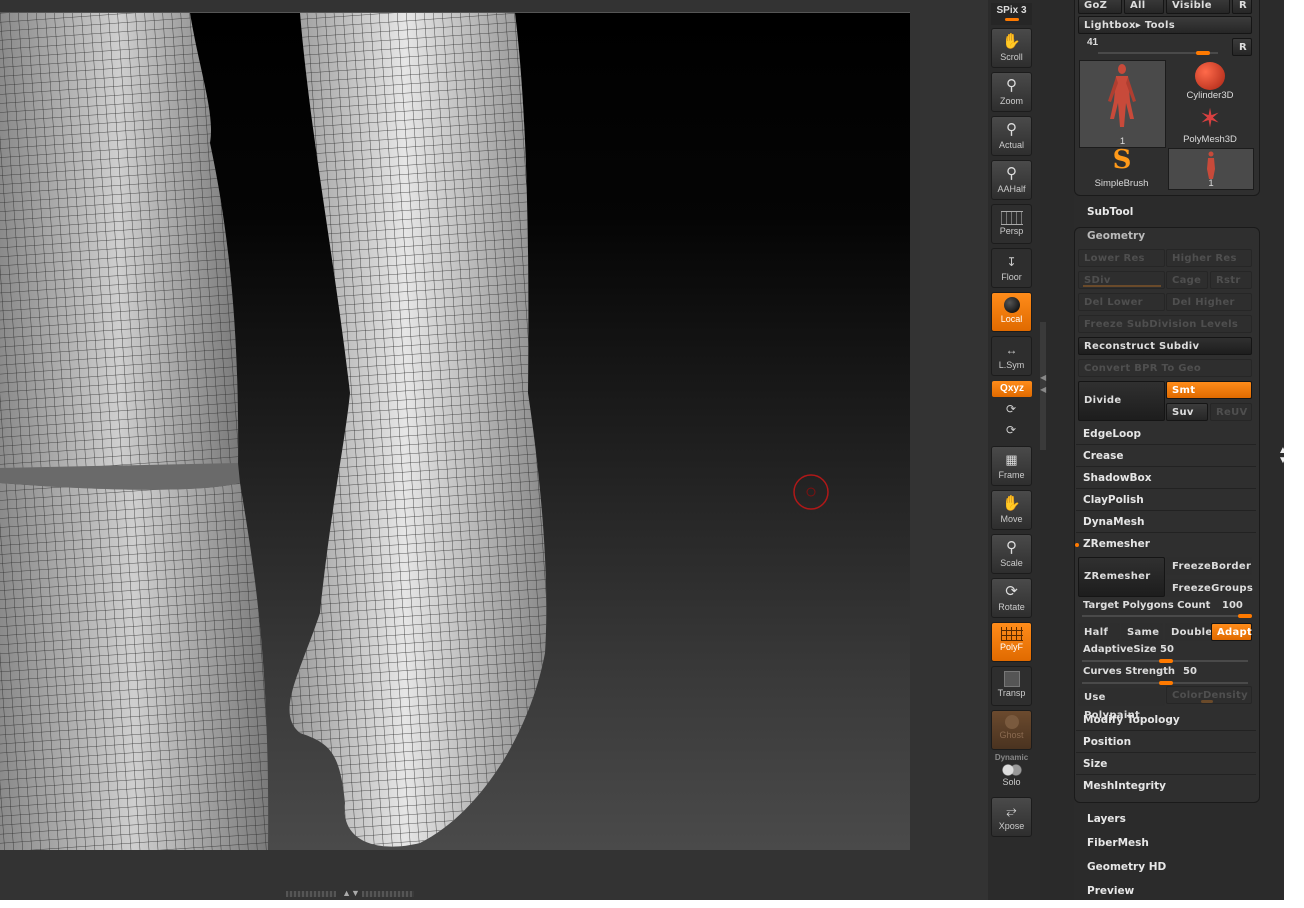 The height and width of the screenshot is (908, 1304). What do you see at coordinates (1012, 389) in the screenshot?
I see `xyz-toggle: Qxyz` at bounding box center [1012, 389].